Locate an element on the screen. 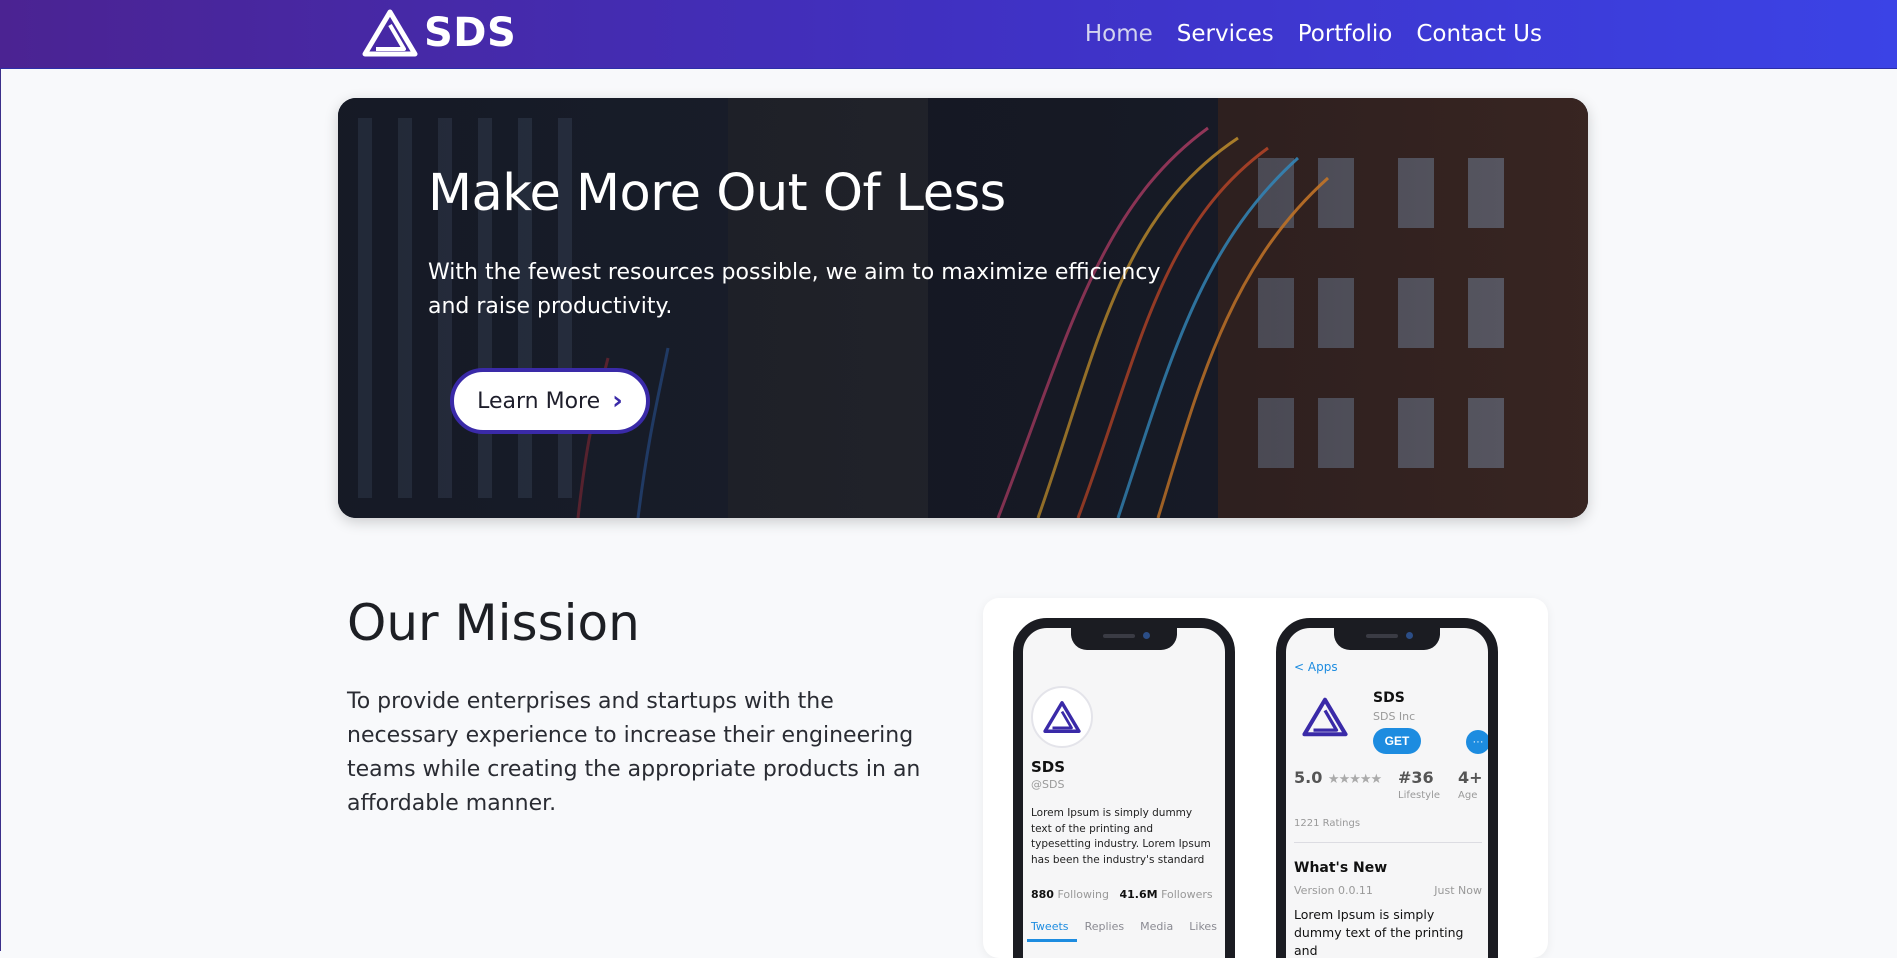 The height and width of the screenshot is (958, 1897). app-rating: 5.0 ★★★★★ is located at coordinates (1338, 777).